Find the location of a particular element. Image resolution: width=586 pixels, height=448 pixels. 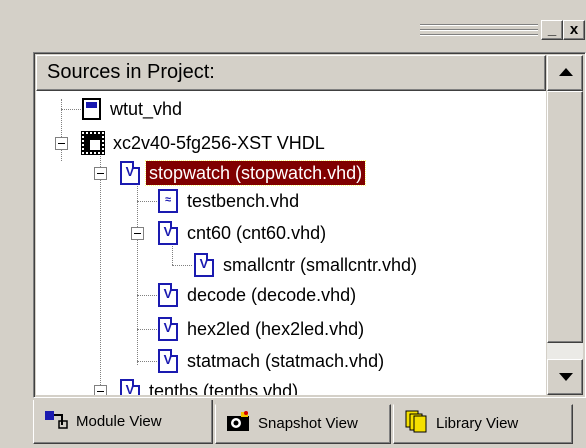

arrow-down-icon is located at coordinates (566, 377).